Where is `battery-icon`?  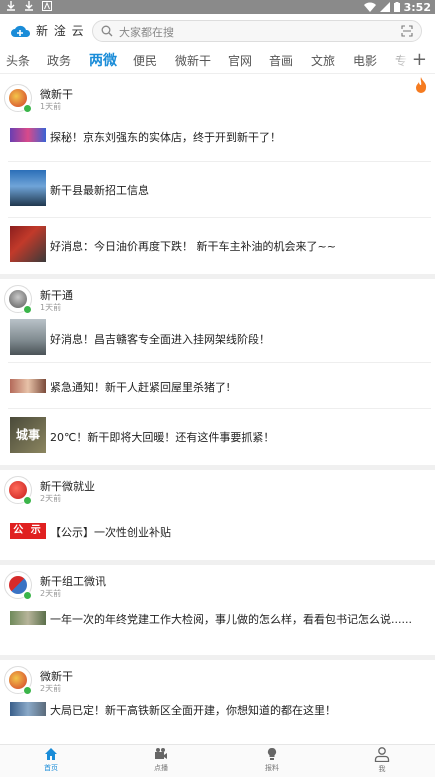 battery-icon is located at coordinates (396, 7).